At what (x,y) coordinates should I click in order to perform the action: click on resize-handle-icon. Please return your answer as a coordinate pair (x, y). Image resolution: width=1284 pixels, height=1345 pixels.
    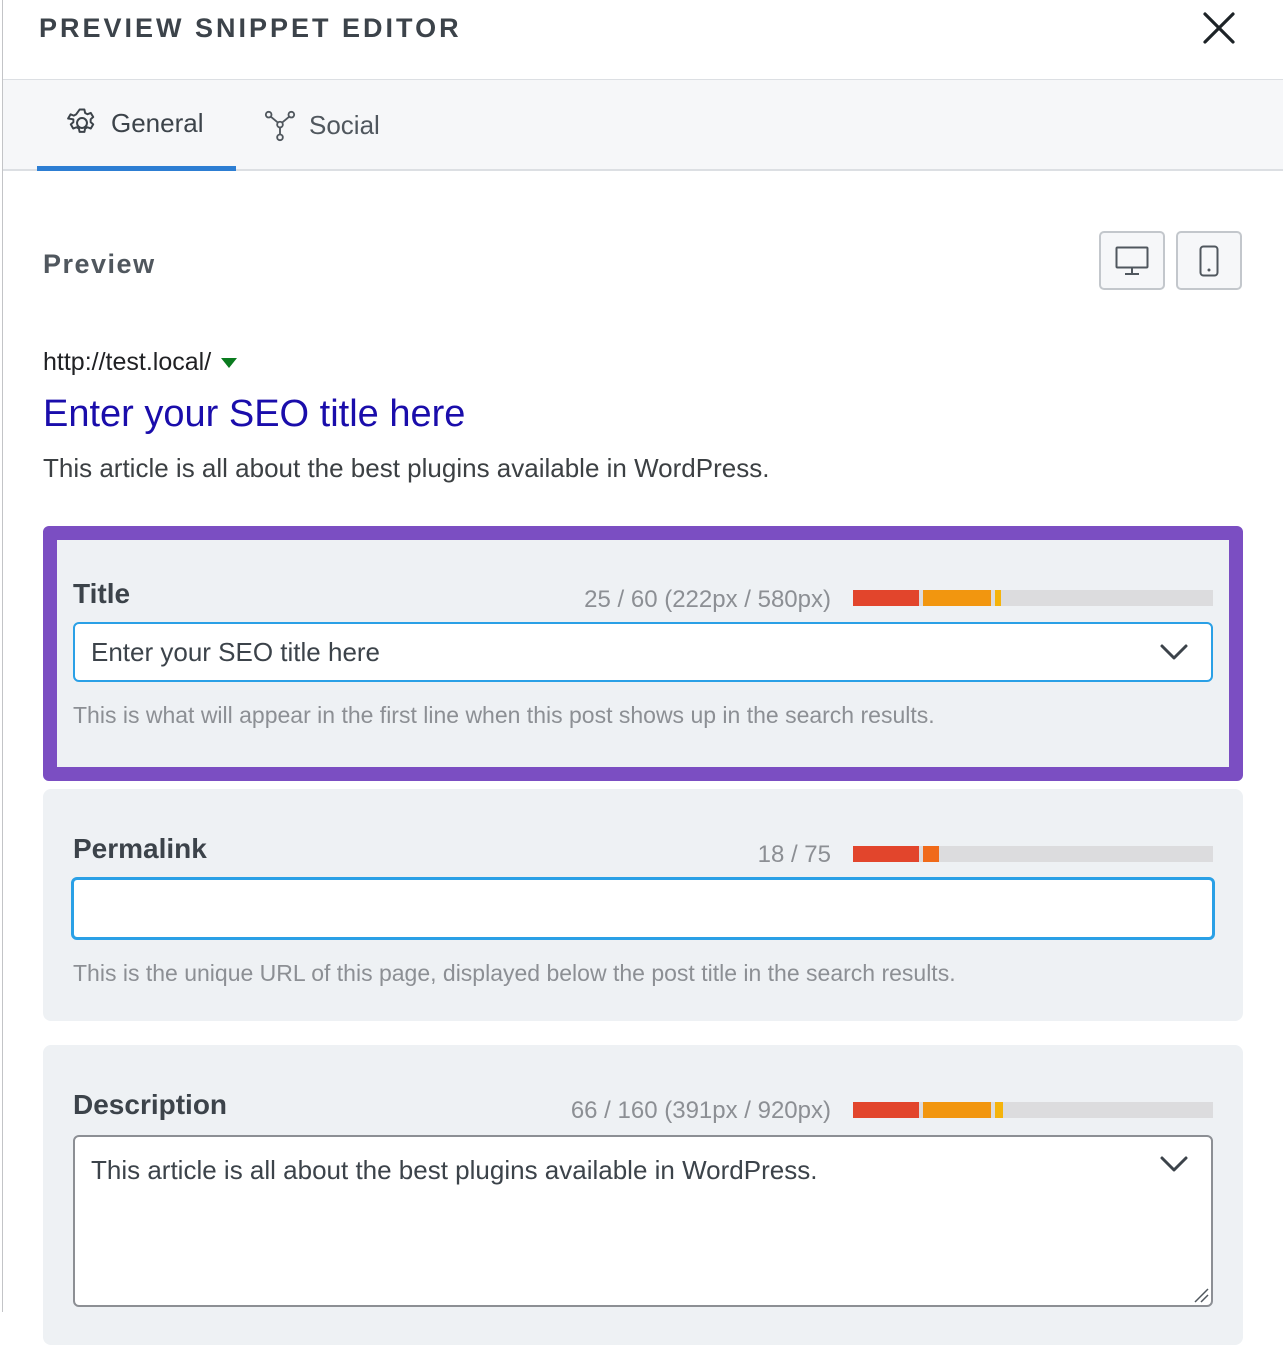
    Looking at the image, I should click on (1201, 1295).